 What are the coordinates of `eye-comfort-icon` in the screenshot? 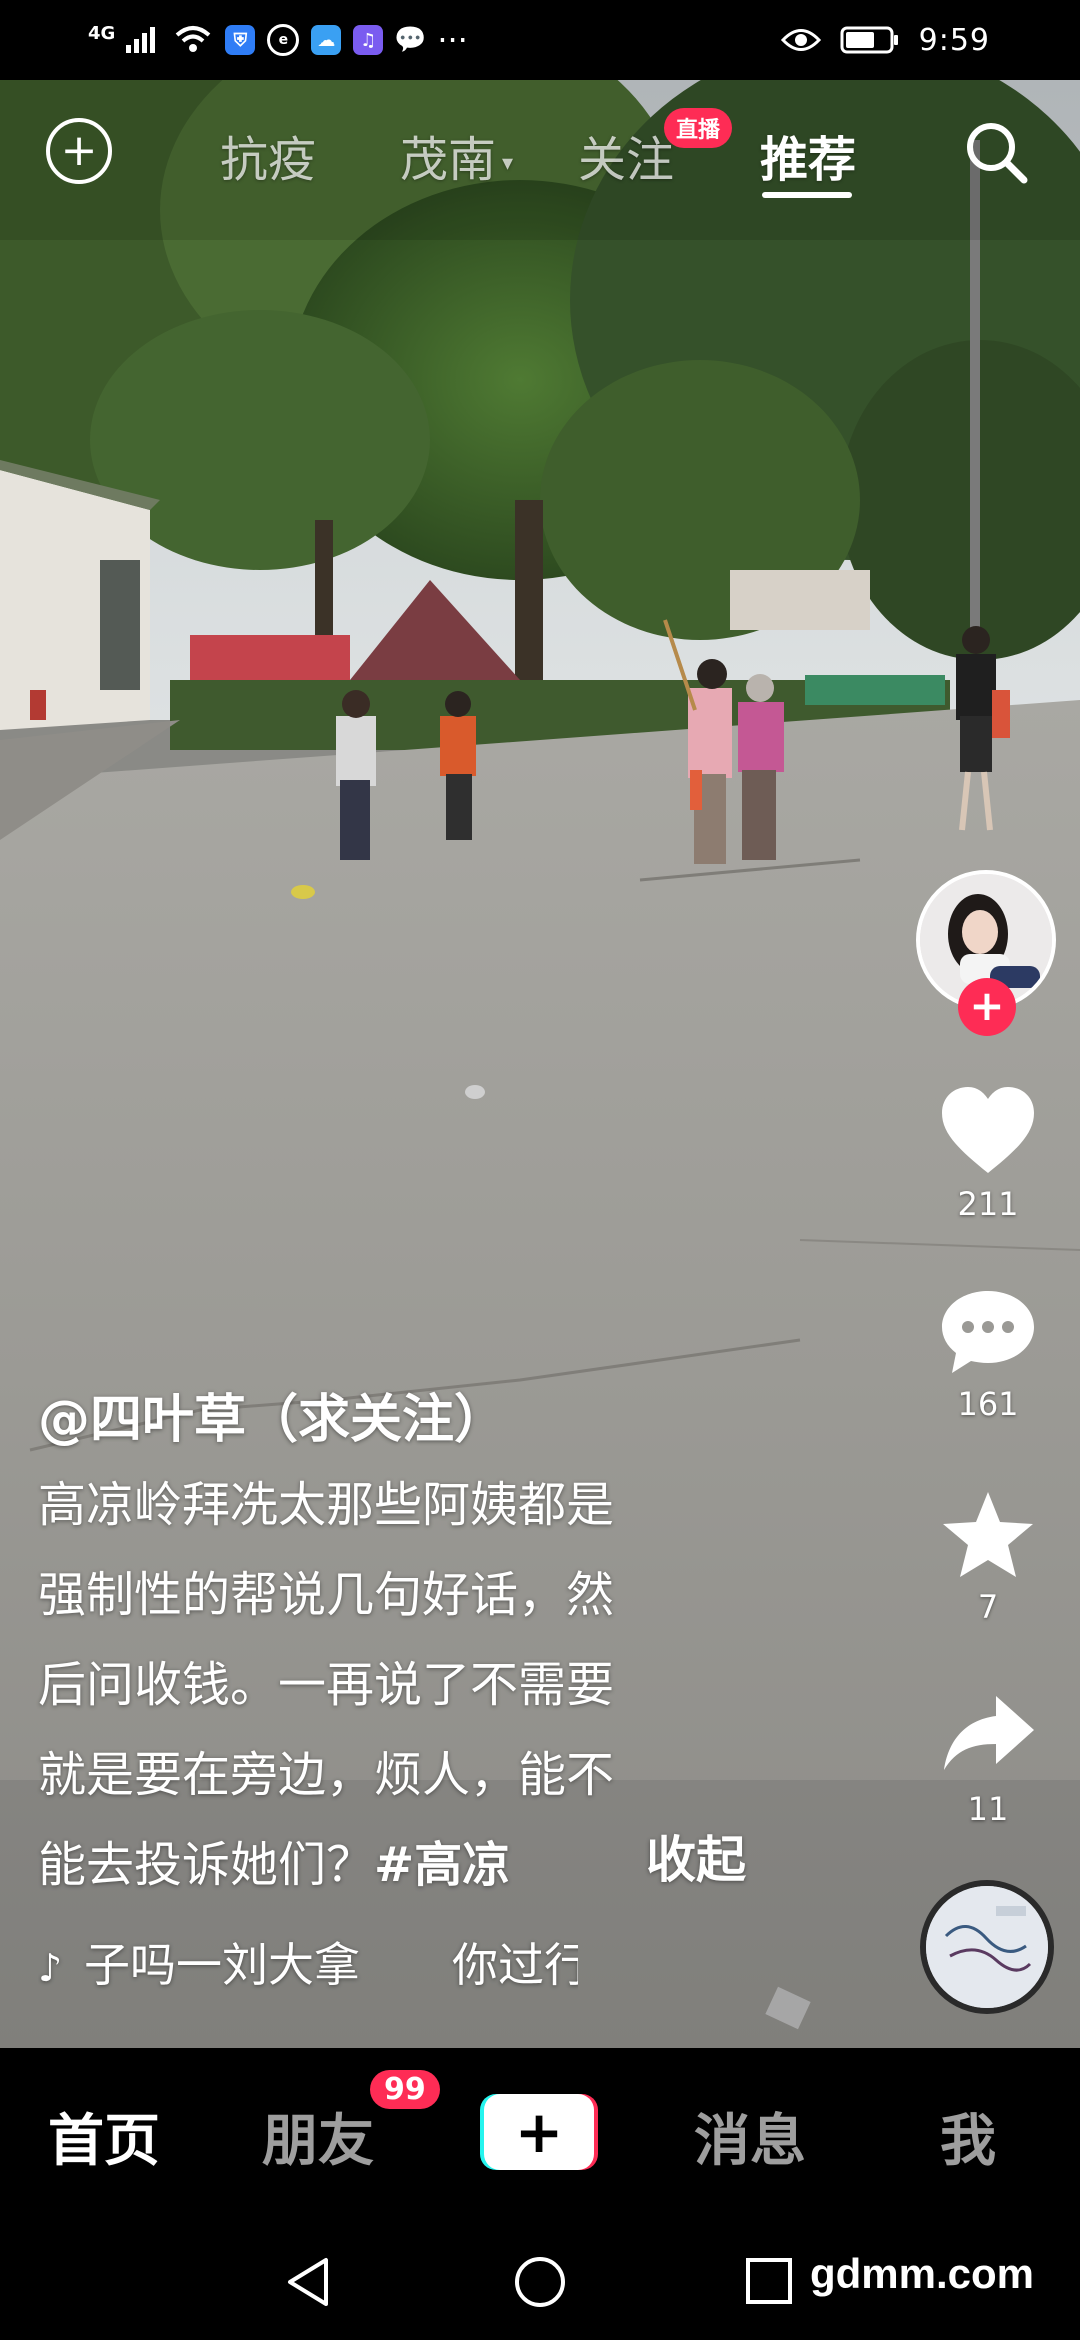 It's located at (800, 40).